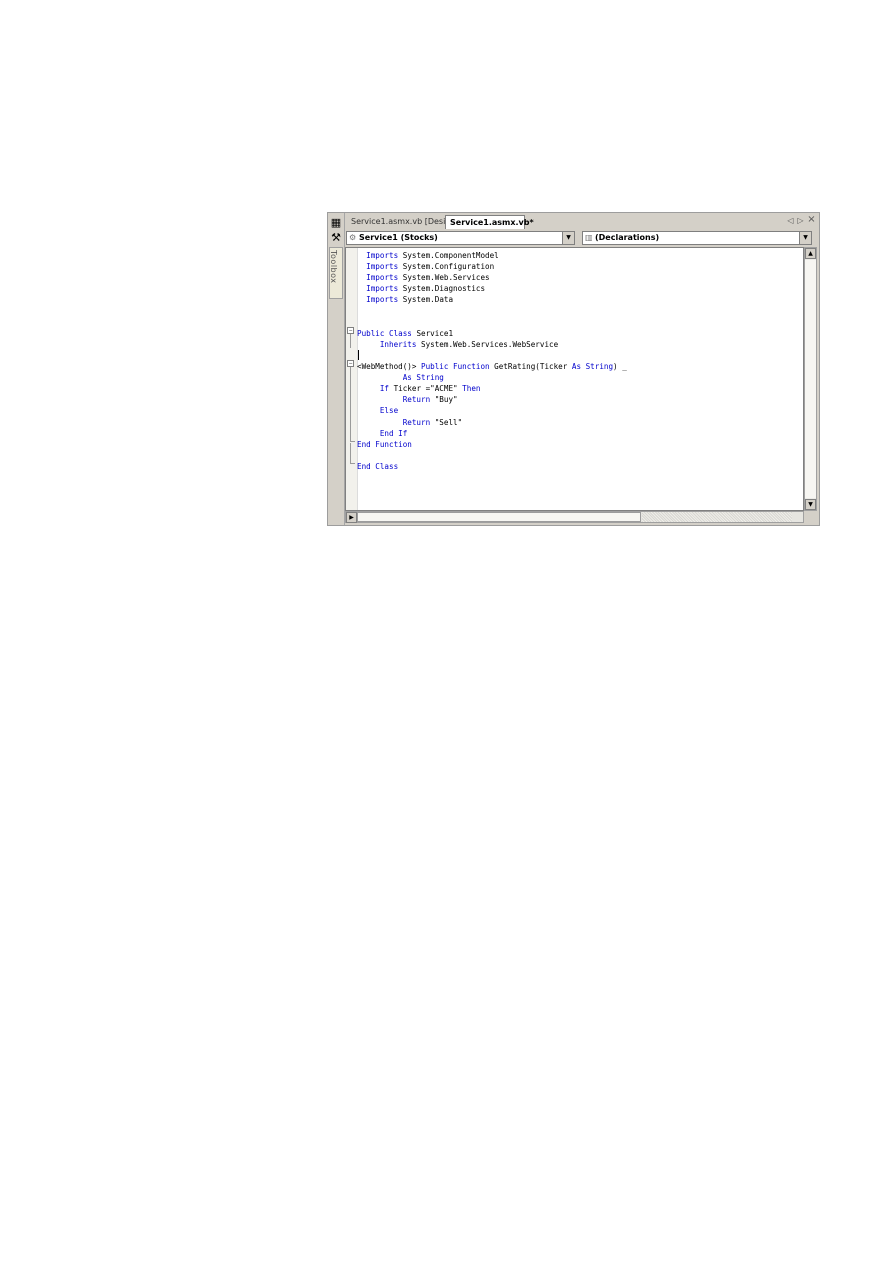  I want to click on code-text: Service1, so click(432, 333).